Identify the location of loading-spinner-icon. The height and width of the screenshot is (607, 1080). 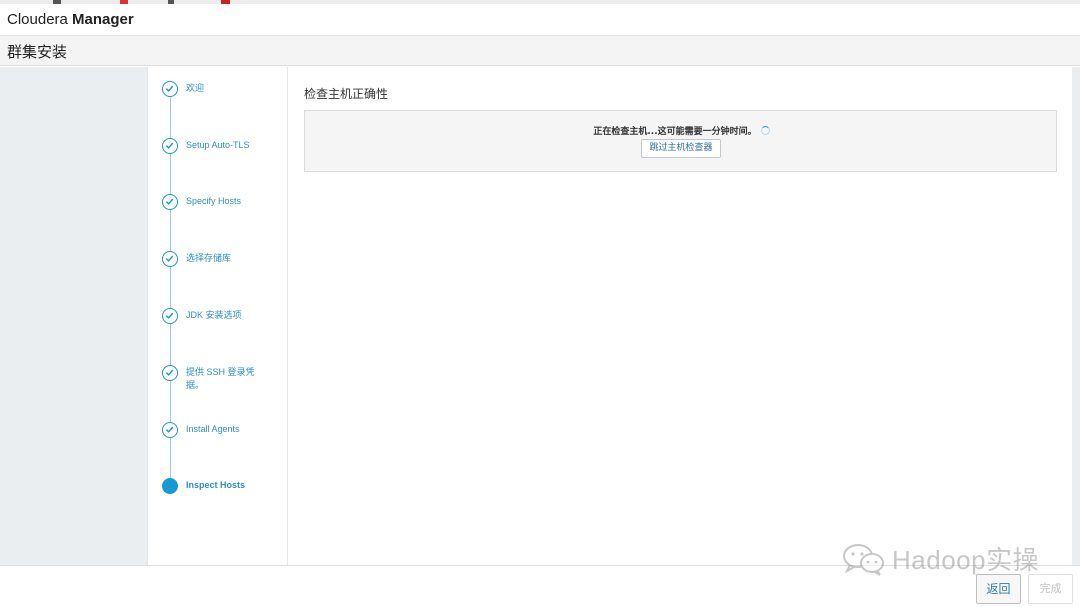
(765, 130).